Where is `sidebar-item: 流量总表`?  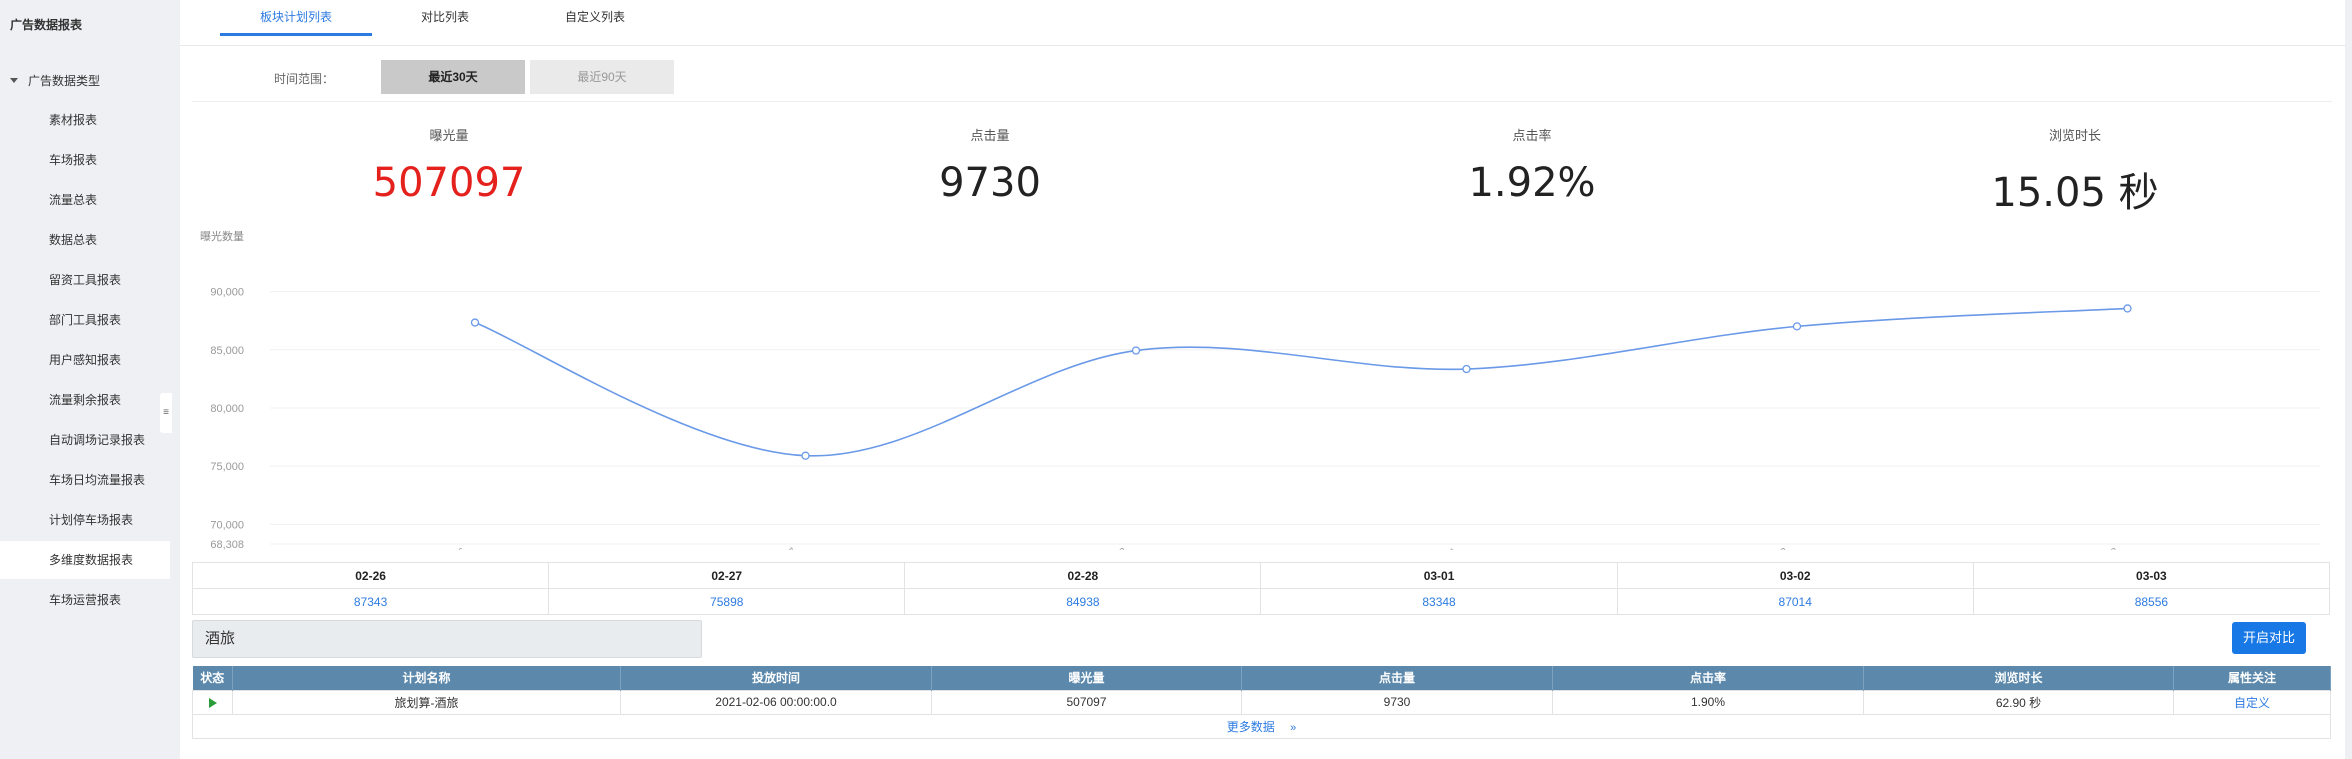 sidebar-item: 流量总表 is located at coordinates (85, 200).